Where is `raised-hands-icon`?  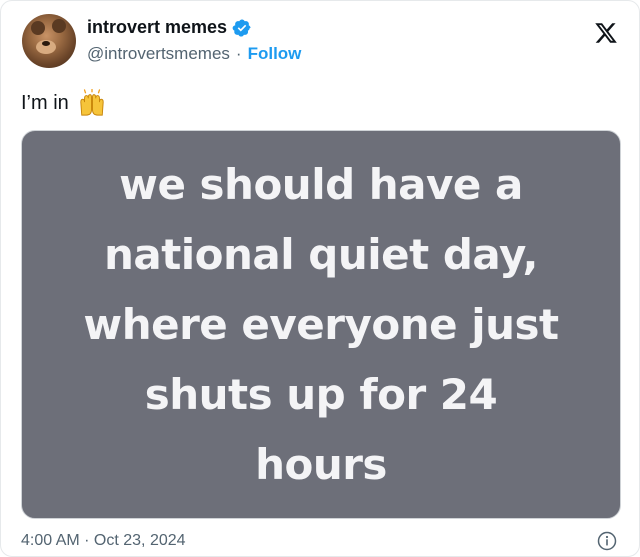 raised-hands-icon is located at coordinates (92, 102).